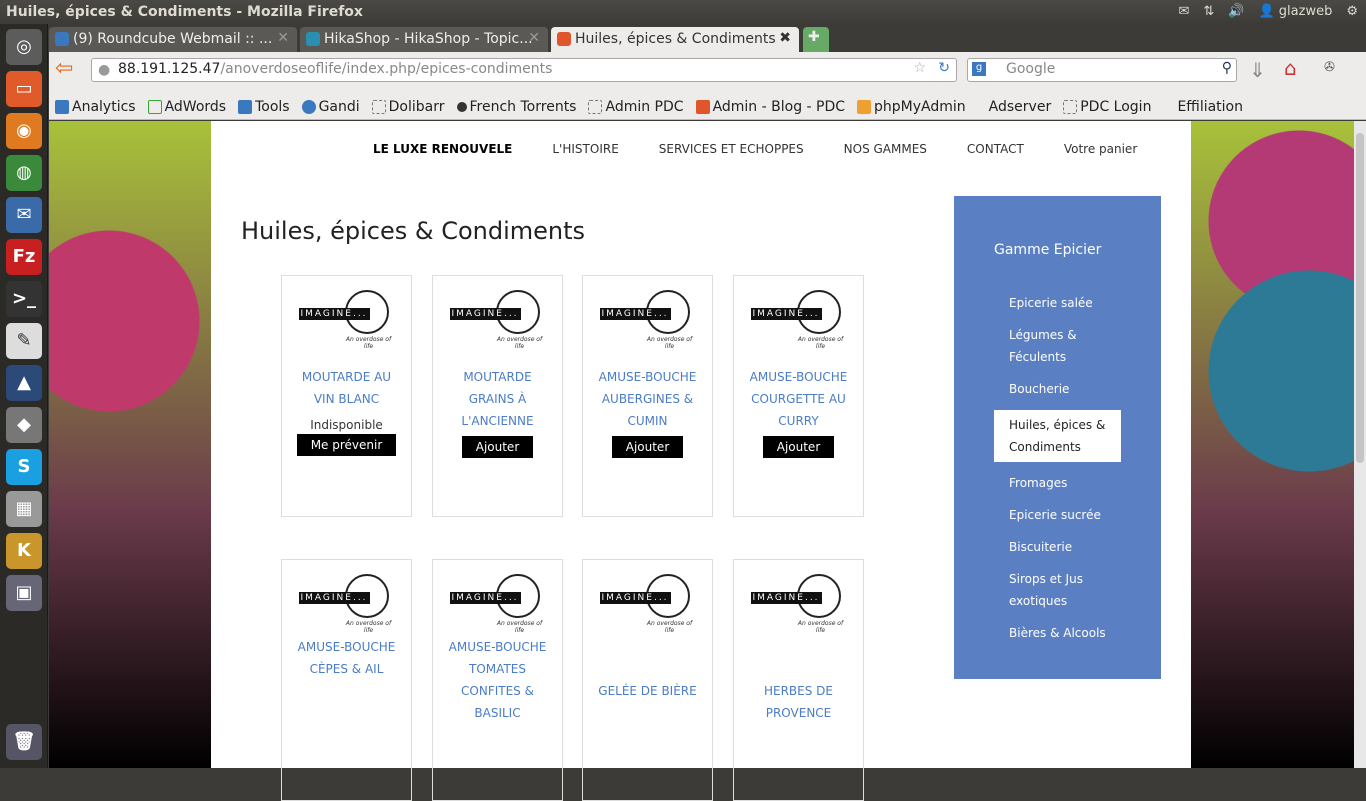 The height and width of the screenshot is (801, 1366). I want to click on product-name: AMUSE-BOUCHE CÈPES & AIL, so click(347, 658).